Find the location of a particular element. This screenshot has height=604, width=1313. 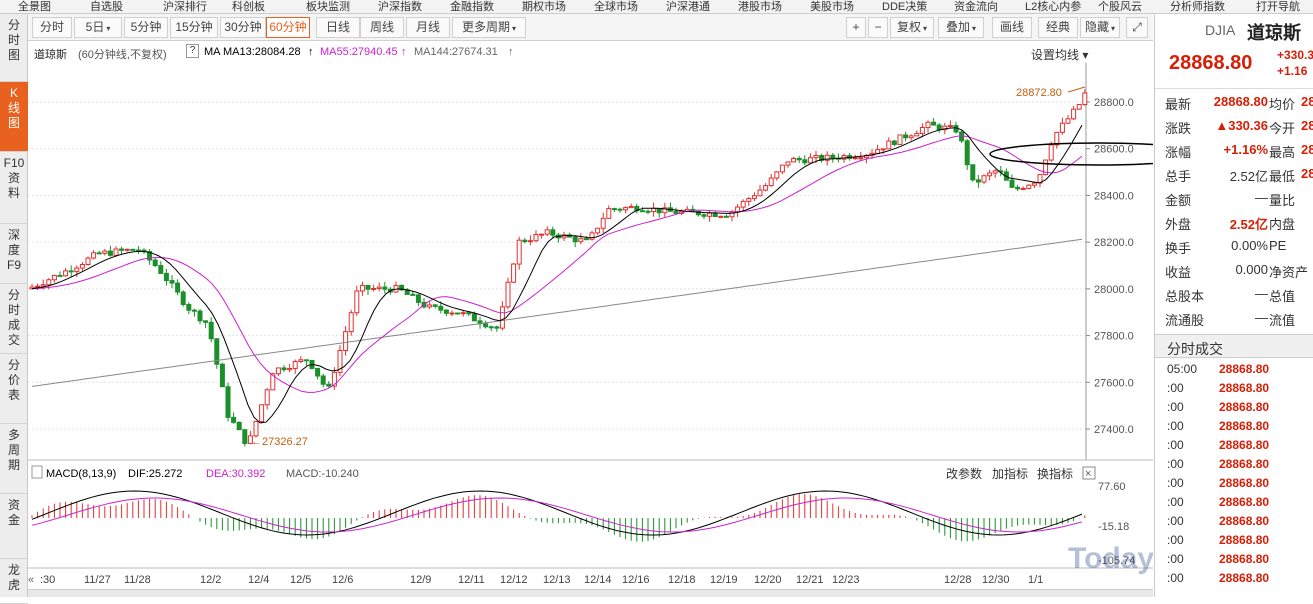

quote-value: 2.52亿 is located at coordinates (1248, 224).